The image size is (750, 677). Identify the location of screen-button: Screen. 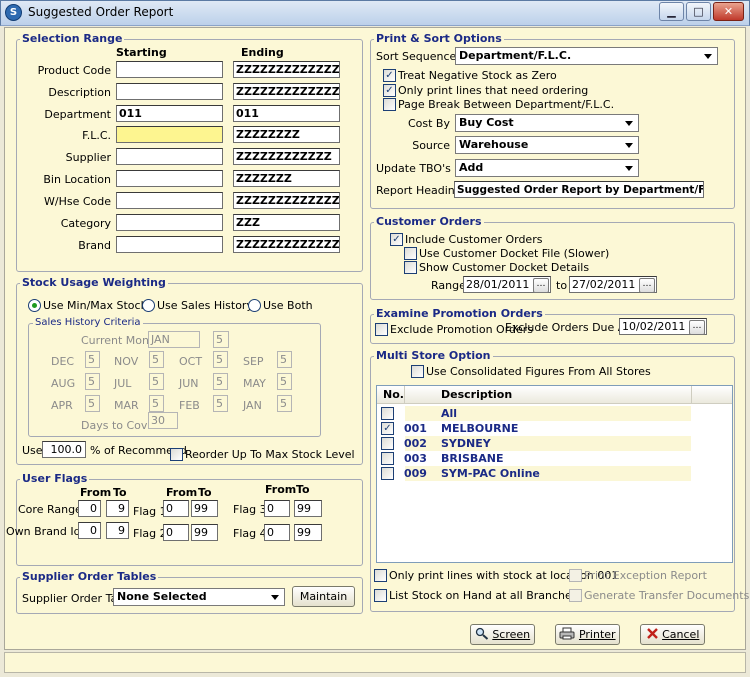
(502, 634).